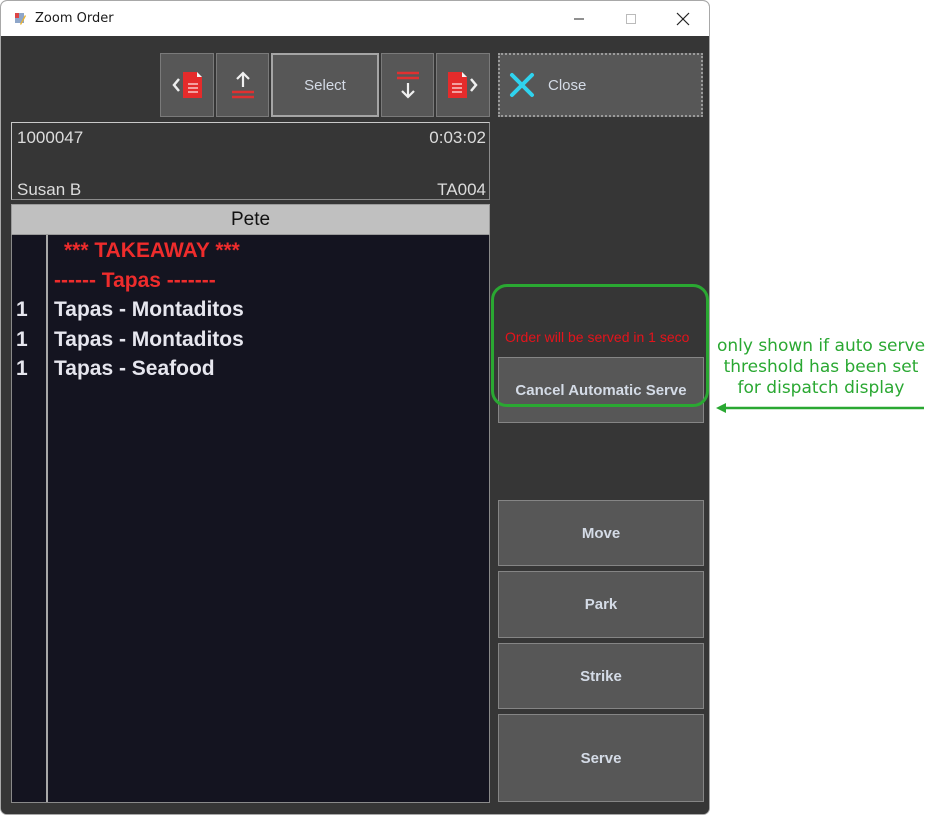 Image resolution: width=940 pixels, height=815 pixels. I want to click on close-icon, so click(683, 19).